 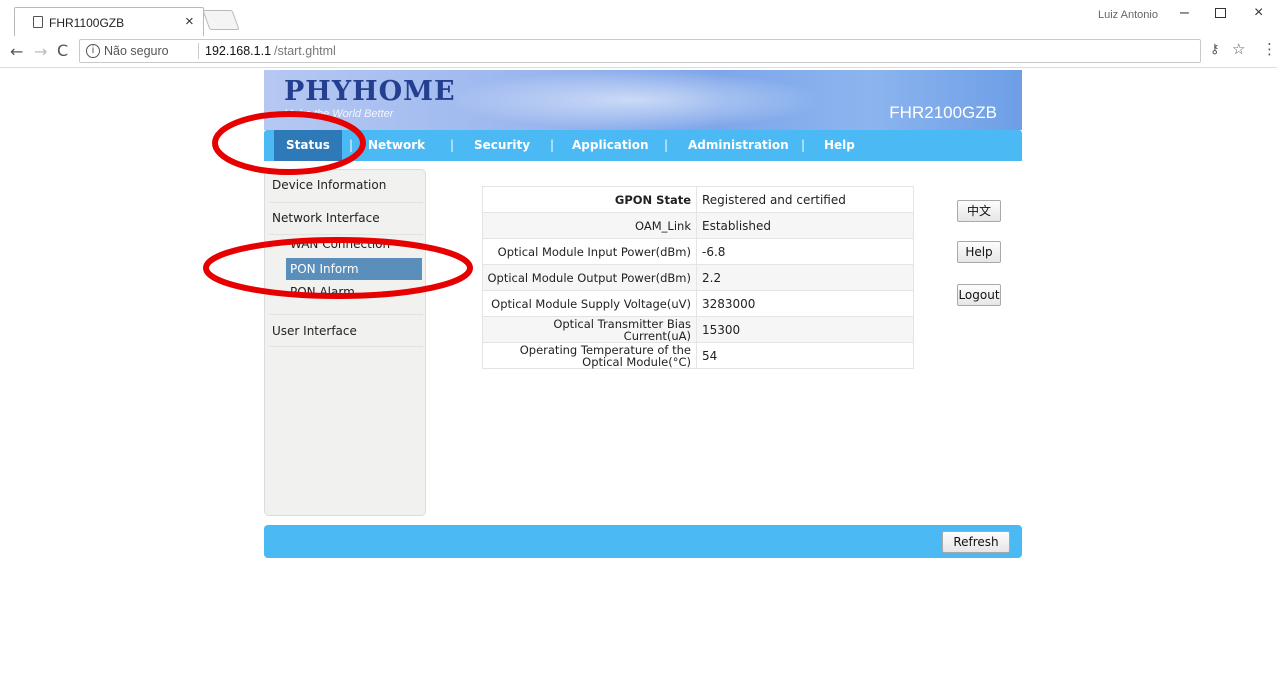 I want to click on table-row: Optical Module Output Power(dBm) 2.2, so click(x=698, y=277).